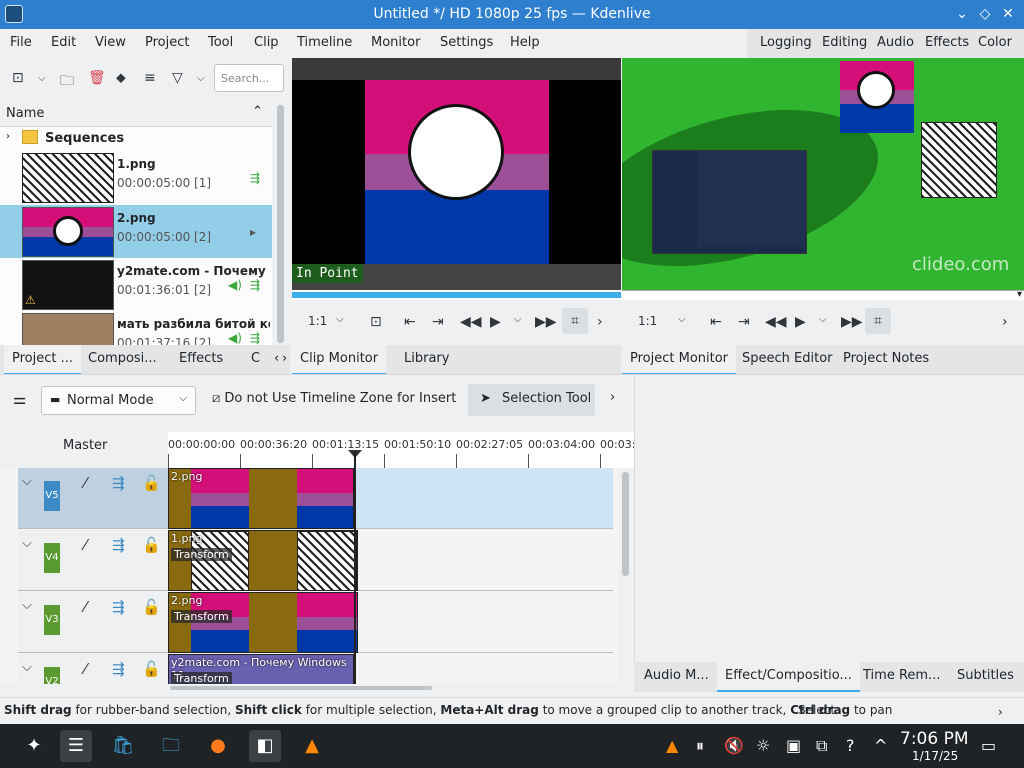  What do you see at coordinates (167, 42) in the screenshot?
I see `menu-project: Project` at bounding box center [167, 42].